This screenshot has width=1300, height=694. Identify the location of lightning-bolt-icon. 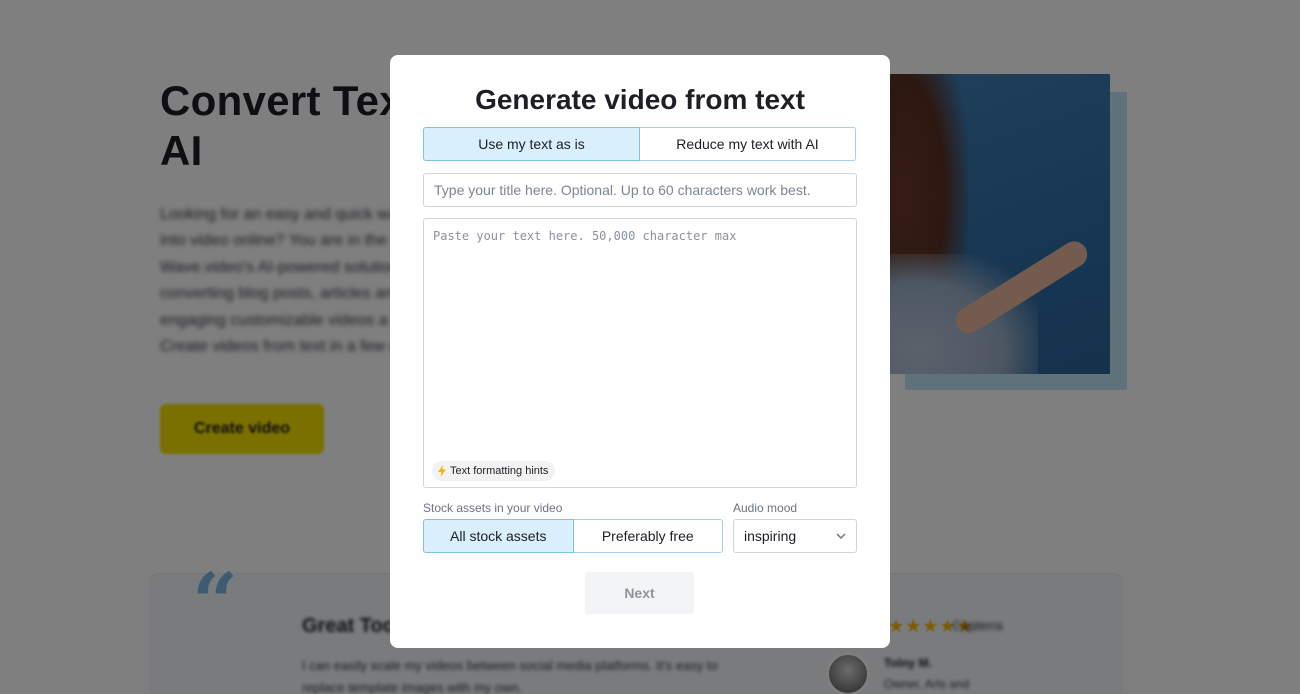
(442, 471).